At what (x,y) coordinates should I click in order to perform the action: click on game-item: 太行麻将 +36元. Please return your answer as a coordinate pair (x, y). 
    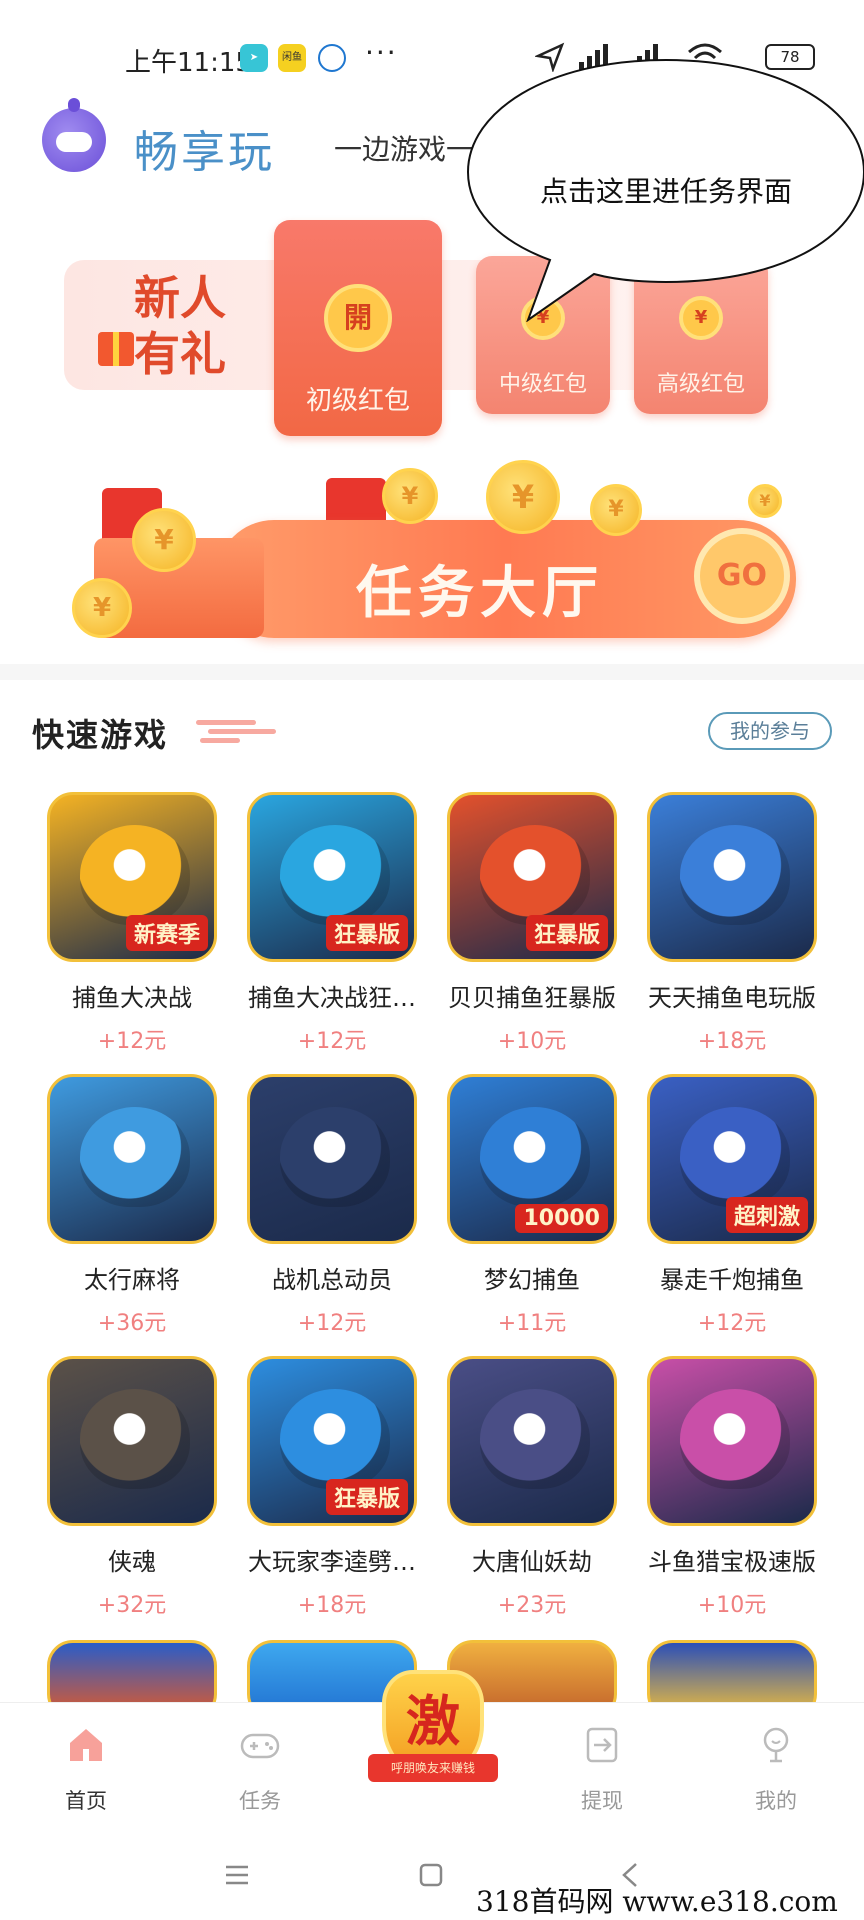
    Looking at the image, I should click on (132, 1205).